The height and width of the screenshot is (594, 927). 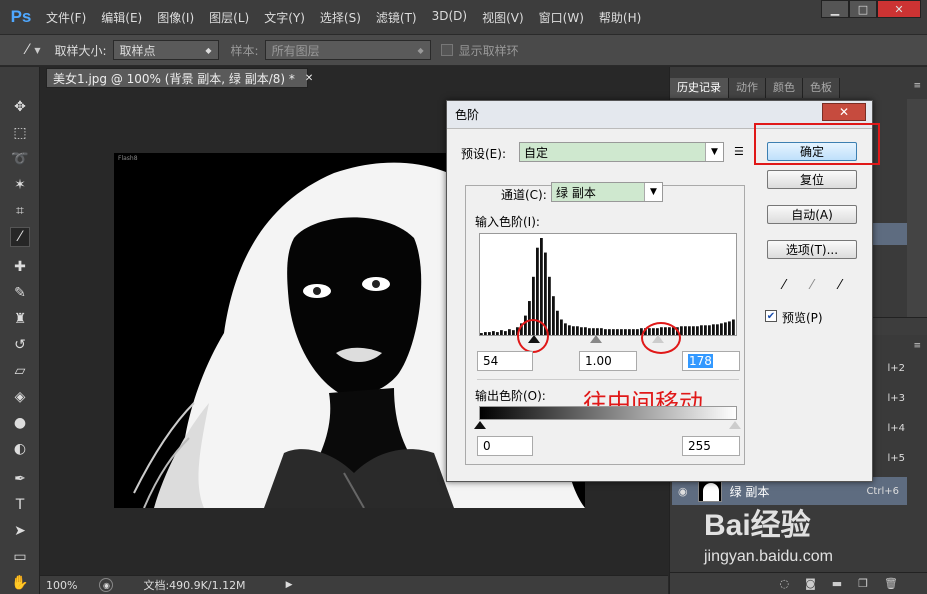 What do you see at coordinates (340, 17) in the screenshot?
I see `menu-select: 选择(S)` at bounding box center [340, 17].